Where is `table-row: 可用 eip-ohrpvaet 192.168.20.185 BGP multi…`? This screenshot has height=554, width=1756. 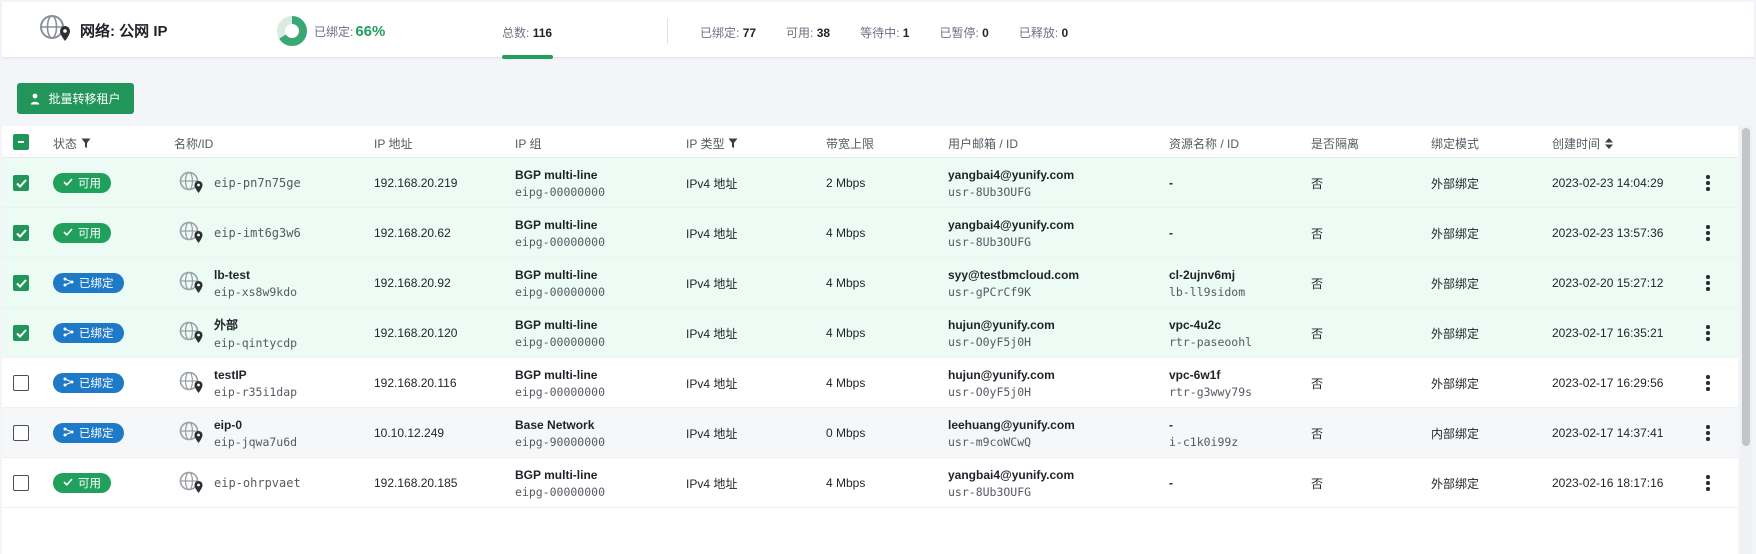 table-row: 可用 eip-ohrpvaet 192.168.20.185 BGP multi… is located at coordinates (870, 483).